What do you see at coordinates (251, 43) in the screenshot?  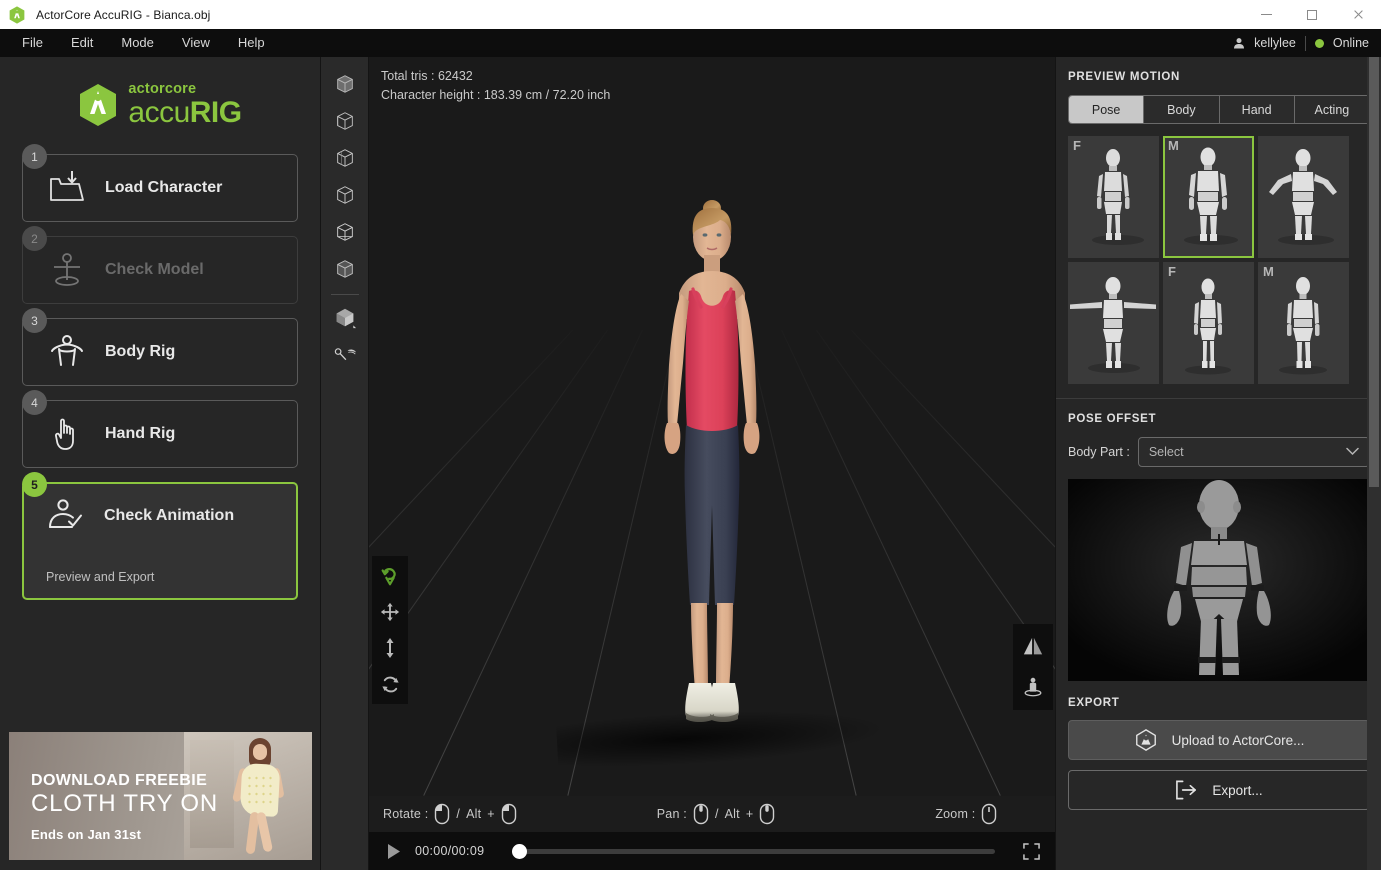 I see `menu-help: Help` at bounding box center [251, 43].